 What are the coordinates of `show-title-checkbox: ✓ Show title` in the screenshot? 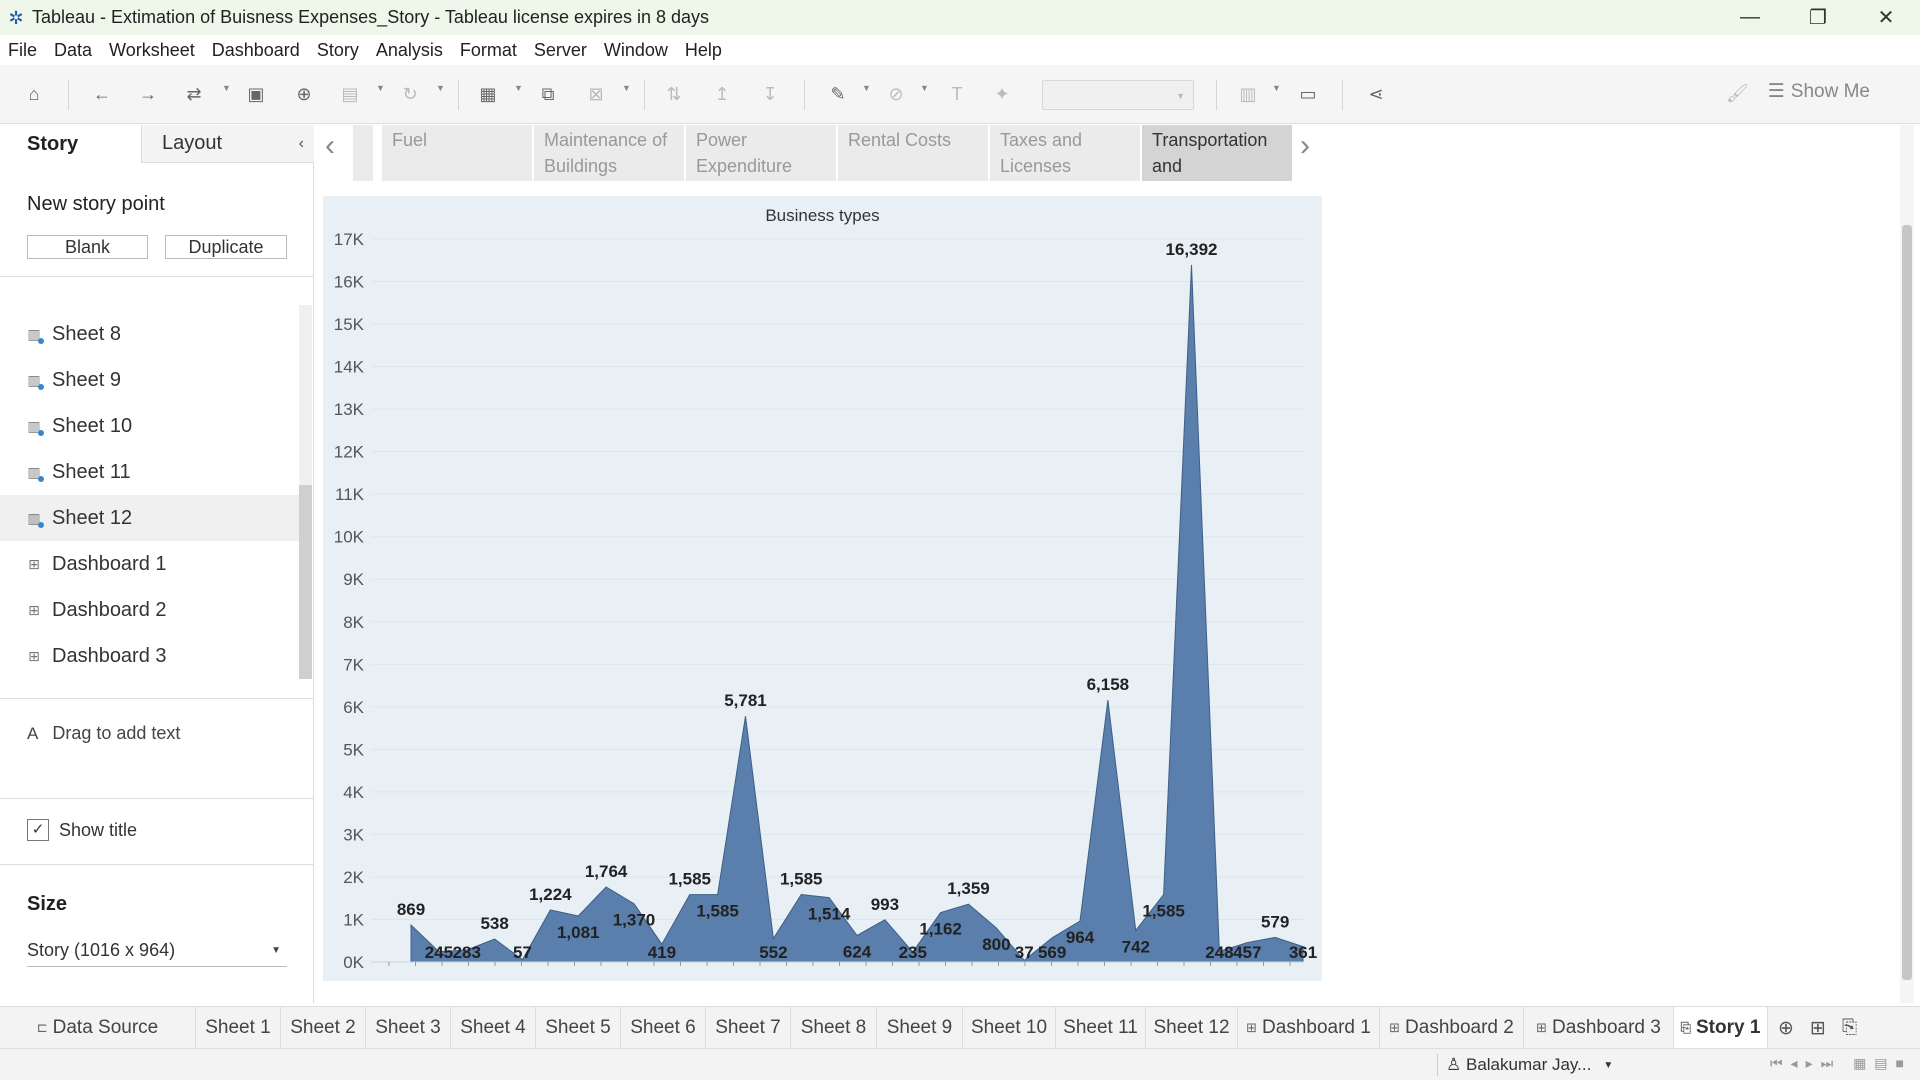 It's located at (82, 830).